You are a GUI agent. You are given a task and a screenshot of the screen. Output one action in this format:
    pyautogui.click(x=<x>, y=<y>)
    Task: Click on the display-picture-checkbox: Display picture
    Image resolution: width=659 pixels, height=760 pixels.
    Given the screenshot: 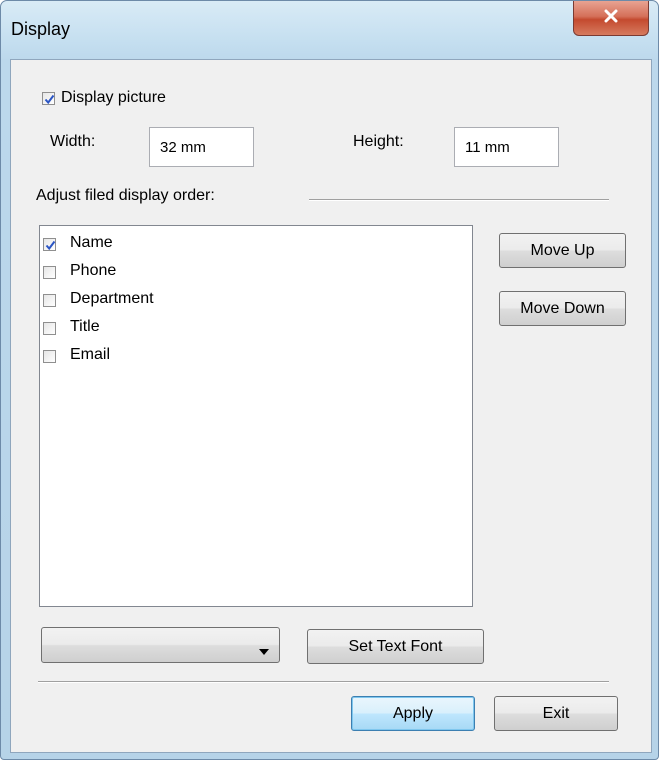 What is the action you would take?
    pyautogui.click(x=127, y=99)
    